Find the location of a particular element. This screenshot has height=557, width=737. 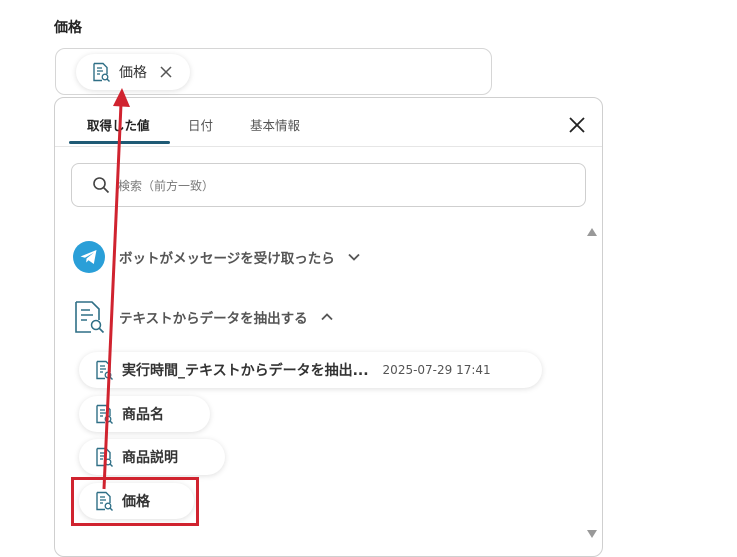

tab-acquired-values: 取得した値 is located at coordinates (118, 124).